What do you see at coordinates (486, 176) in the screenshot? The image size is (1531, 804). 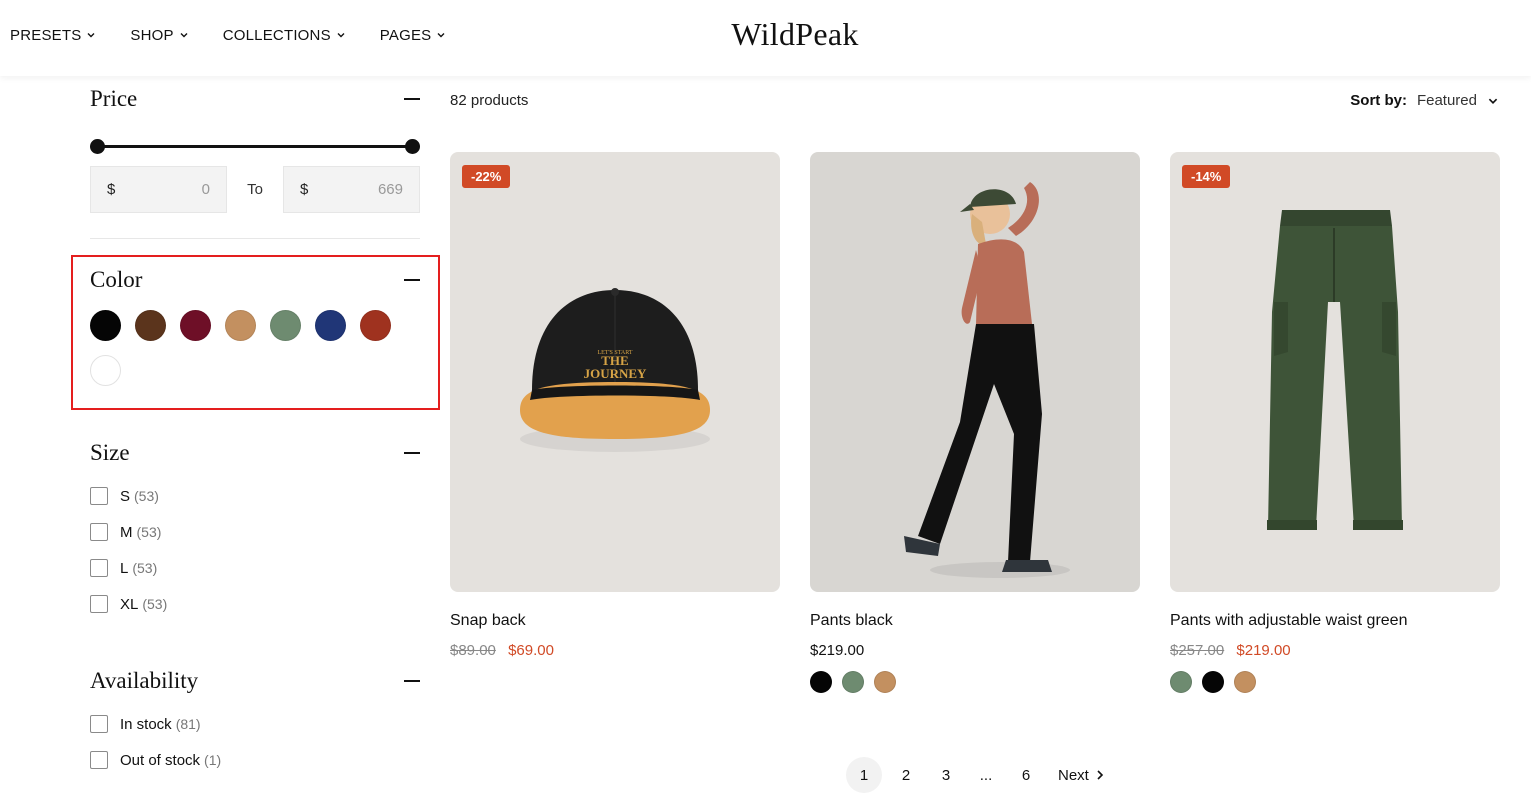 I see `discount-badge: -22%` at bounding box center [486, 176].